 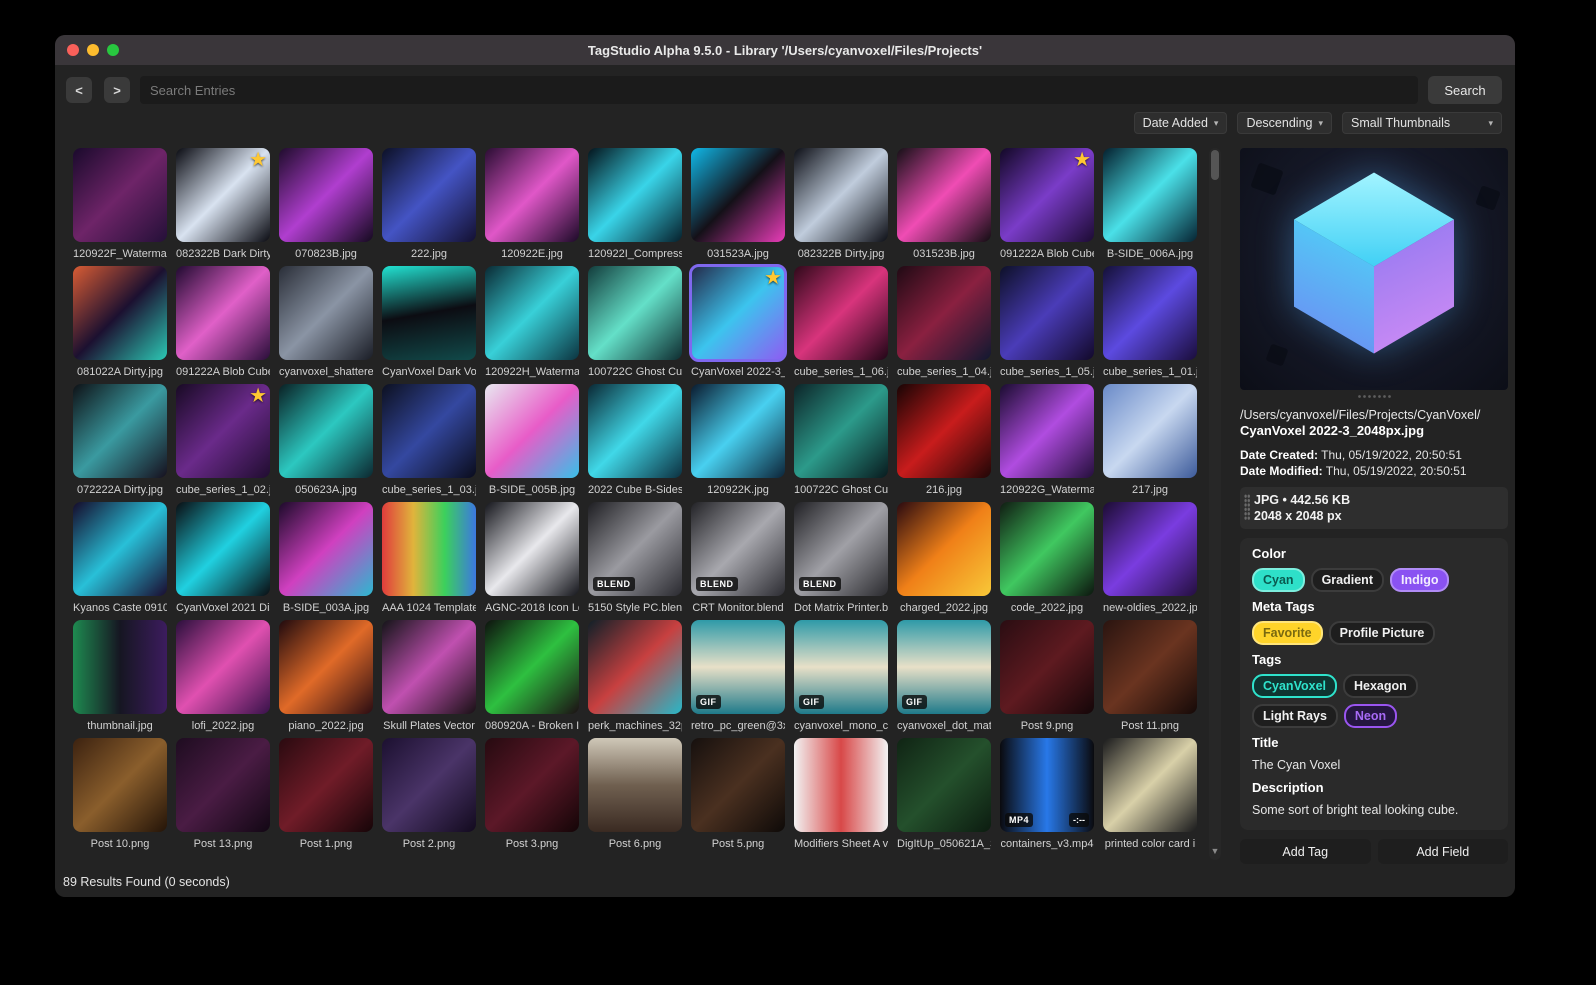 I want to click on grid-item: Post 6.png, so click(x=635, y=797).